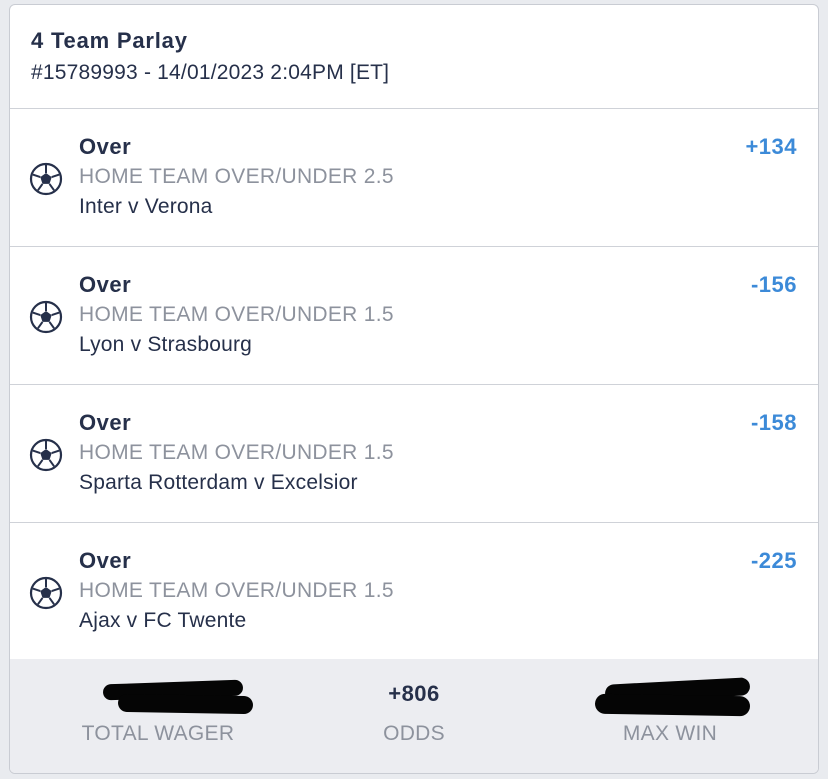  Describe the element at coordinates (166, 344) in the screenshot. I see `leg-event: Lyon v Strasbourg` at that location.